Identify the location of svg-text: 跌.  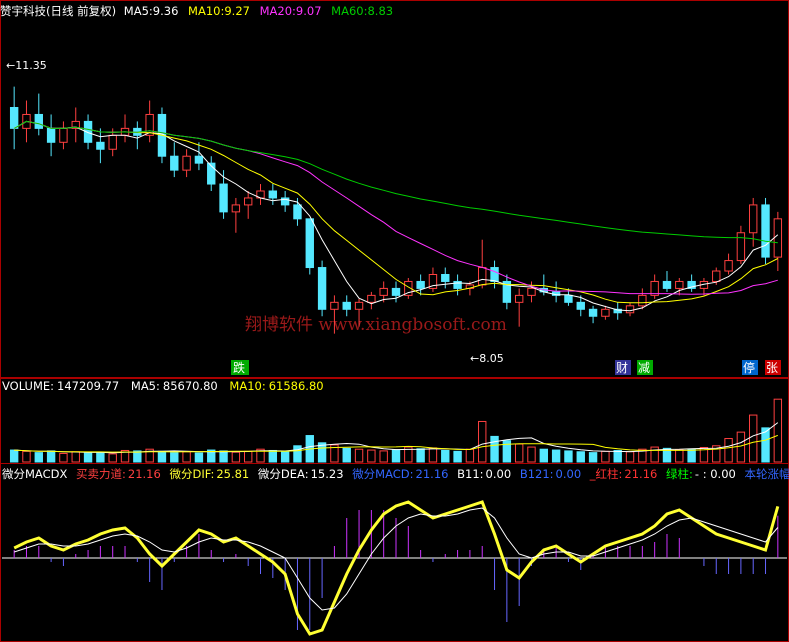
(239, 367).